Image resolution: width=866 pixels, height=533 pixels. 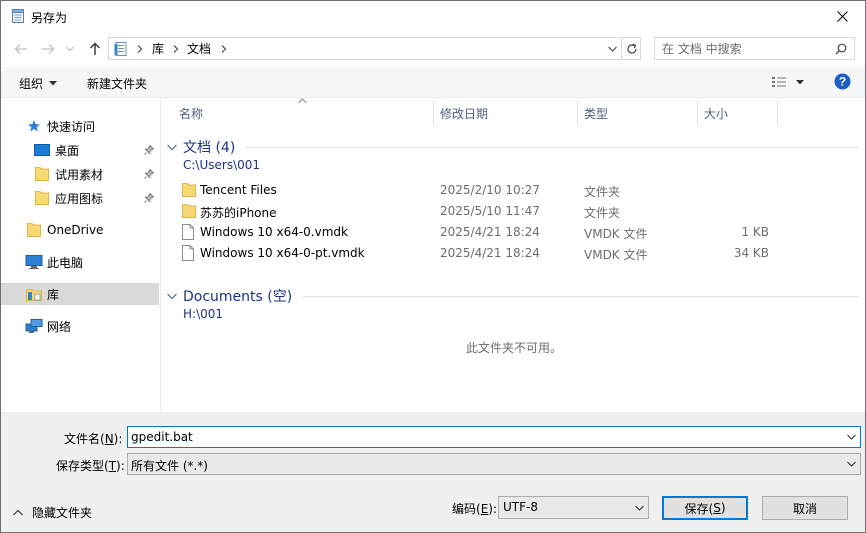 What do you see at coordinates (805, 508) in the screenshot?
I see `cancel-button: 取消` at bounding box center [805, 508].